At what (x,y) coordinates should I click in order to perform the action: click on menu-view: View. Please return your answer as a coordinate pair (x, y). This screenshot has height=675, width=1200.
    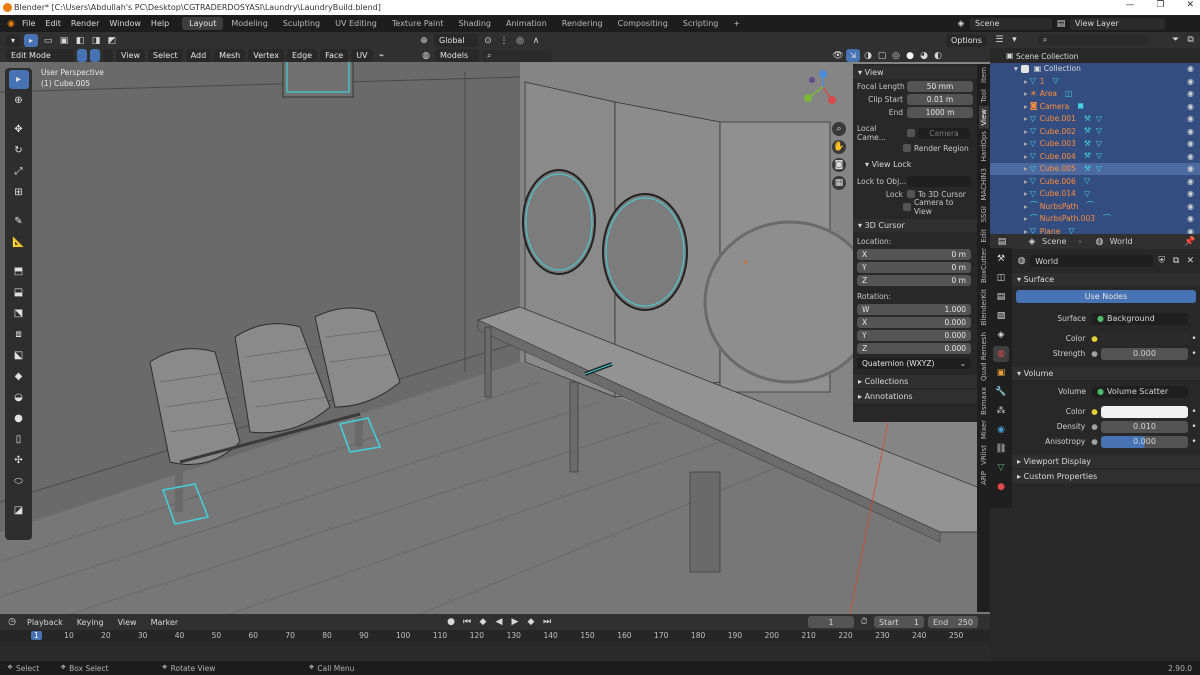
    Looking at the image, I should click on (130, 55).